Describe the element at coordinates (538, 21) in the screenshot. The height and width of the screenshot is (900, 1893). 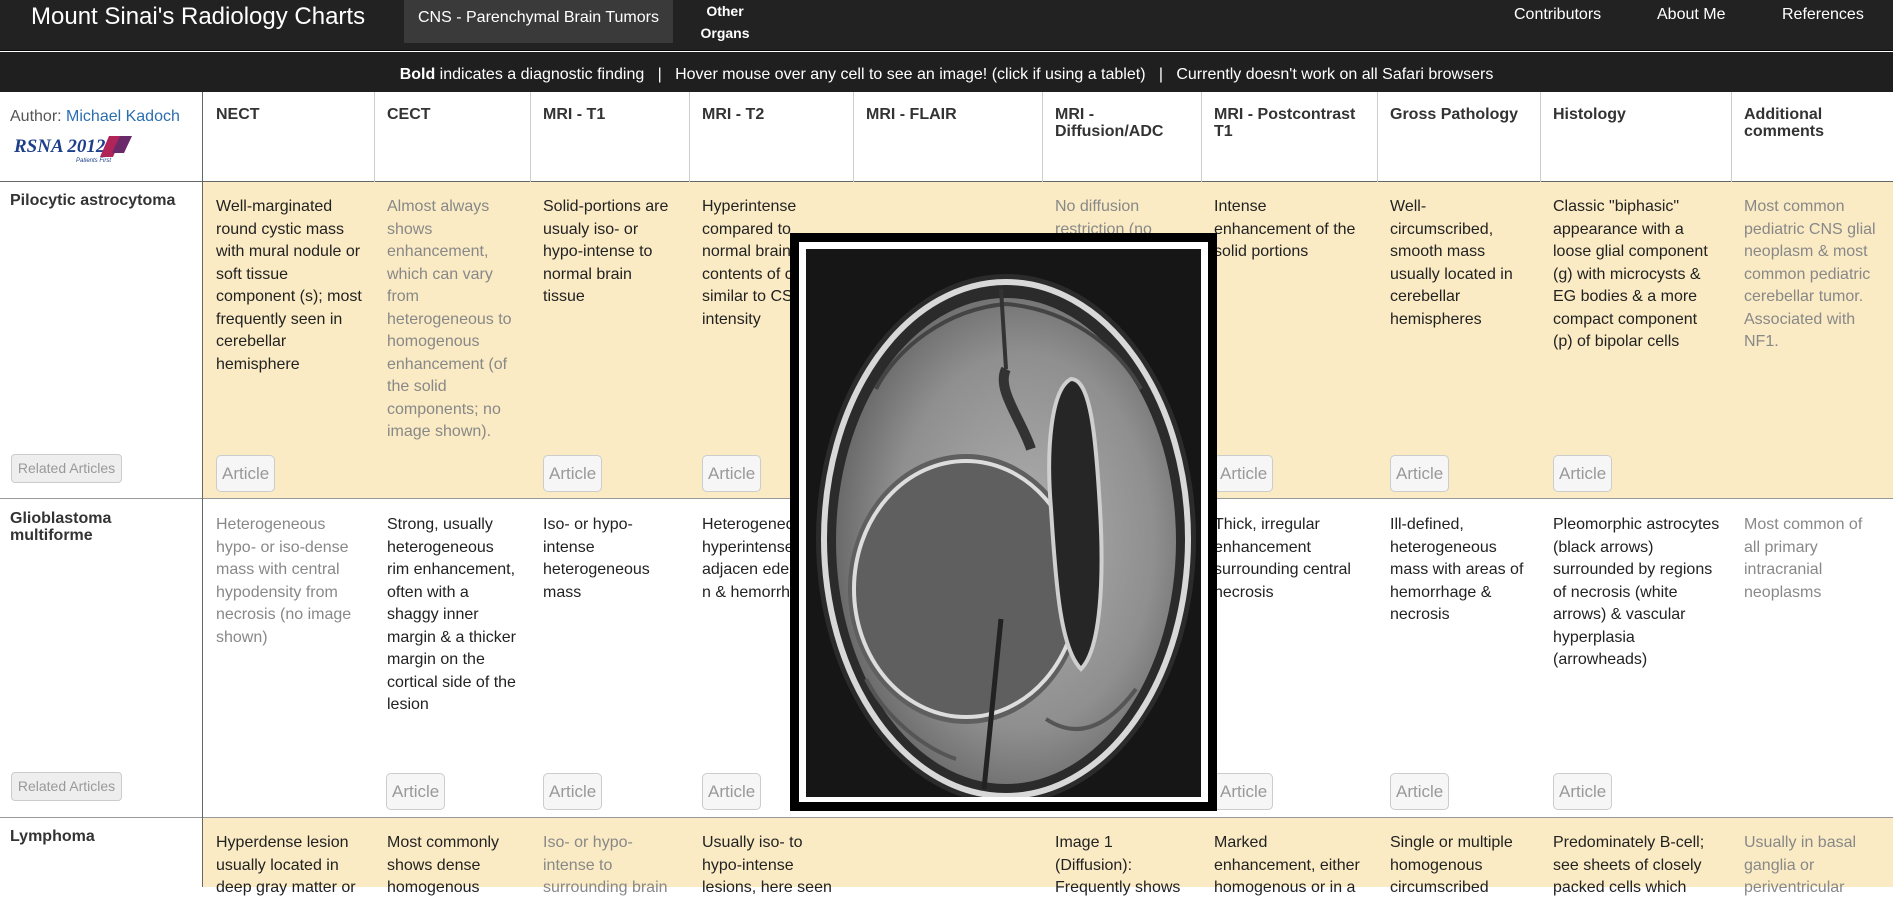
I see `nav-tab-cns: CNS - Parenchymal Brain Tumors` at that location.